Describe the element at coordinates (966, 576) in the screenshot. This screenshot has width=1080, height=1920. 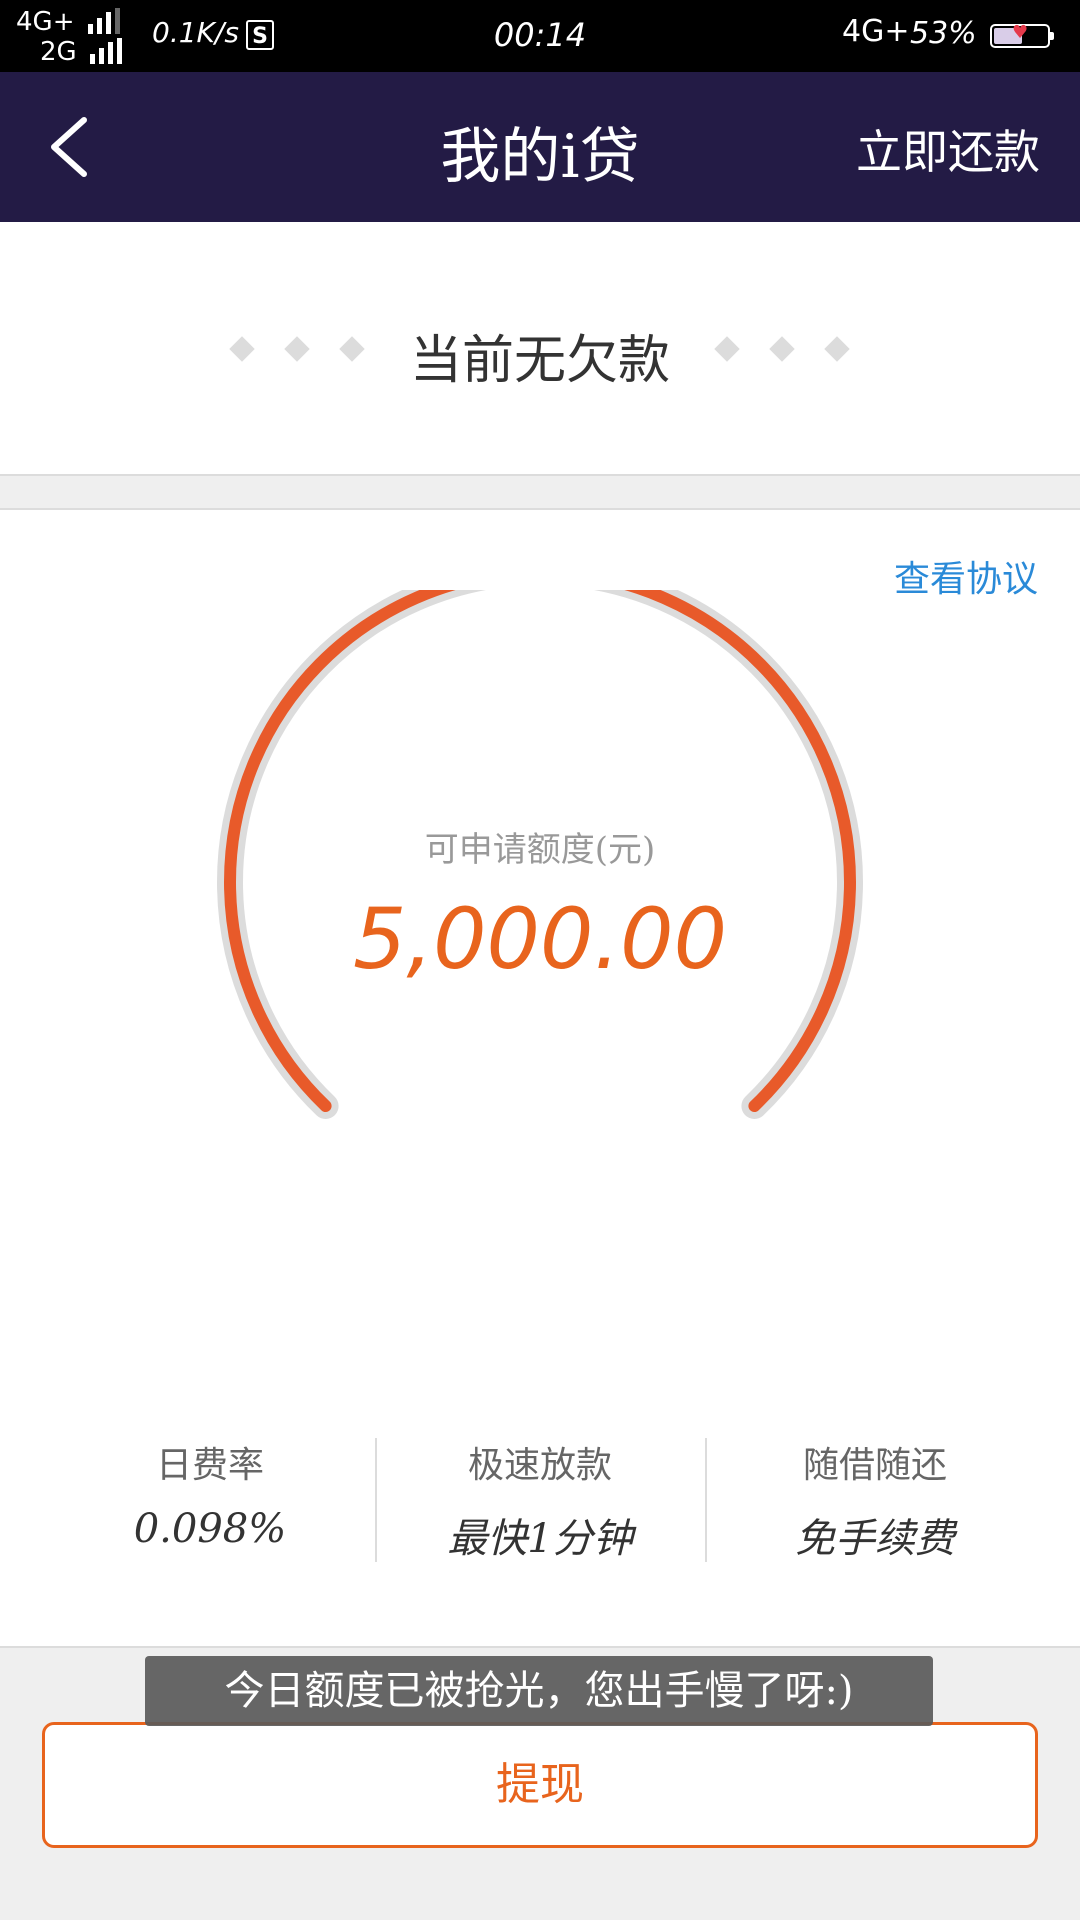
I see `view-agreement-link: 查看协议` at that location.